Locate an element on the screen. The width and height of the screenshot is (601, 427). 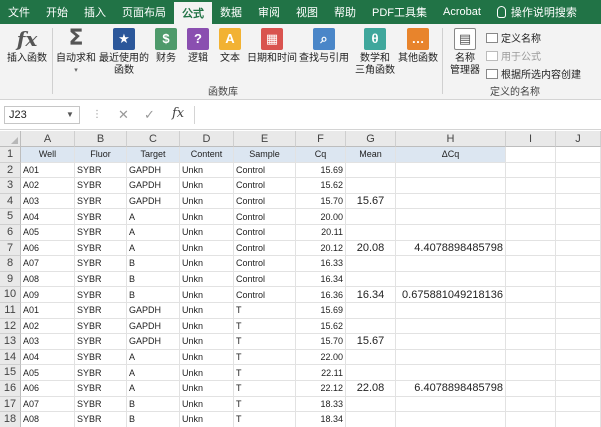
row-header: 17 is located at coordinates (10, 404).